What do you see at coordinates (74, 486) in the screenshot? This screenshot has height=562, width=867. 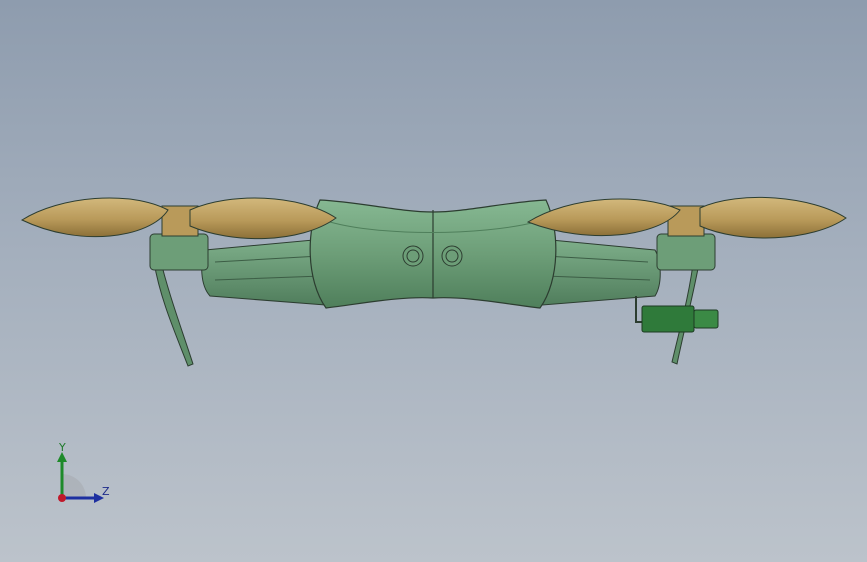 I see `triad-plane` at bounding box center [74, 486].